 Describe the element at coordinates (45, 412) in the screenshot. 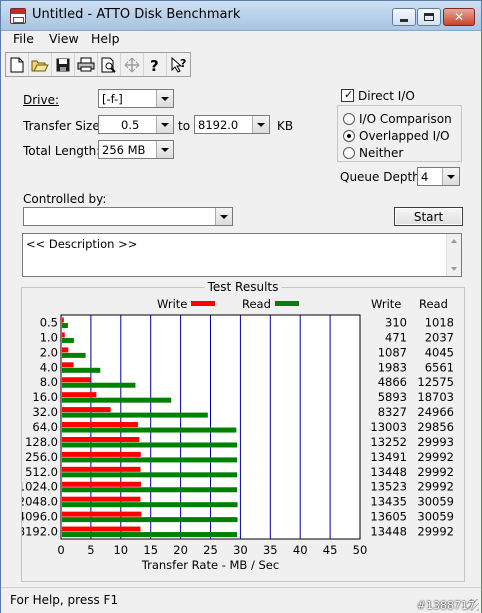

I see `category-label: 32.0` at that location.